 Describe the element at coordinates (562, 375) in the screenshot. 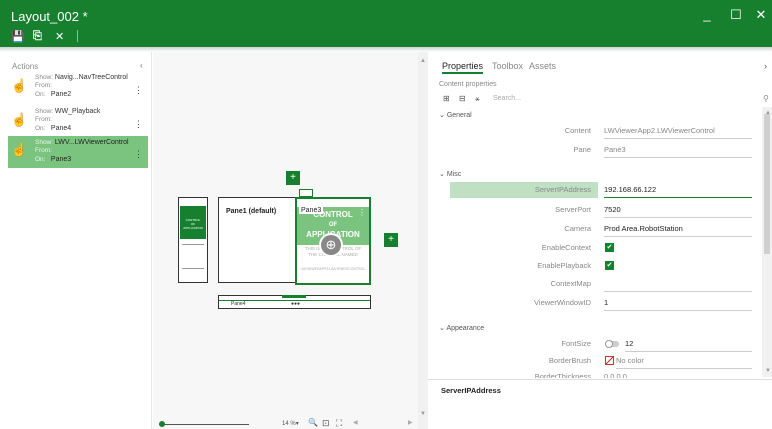

I see `prop-label-borderthickness: BorderThickness` at that location.